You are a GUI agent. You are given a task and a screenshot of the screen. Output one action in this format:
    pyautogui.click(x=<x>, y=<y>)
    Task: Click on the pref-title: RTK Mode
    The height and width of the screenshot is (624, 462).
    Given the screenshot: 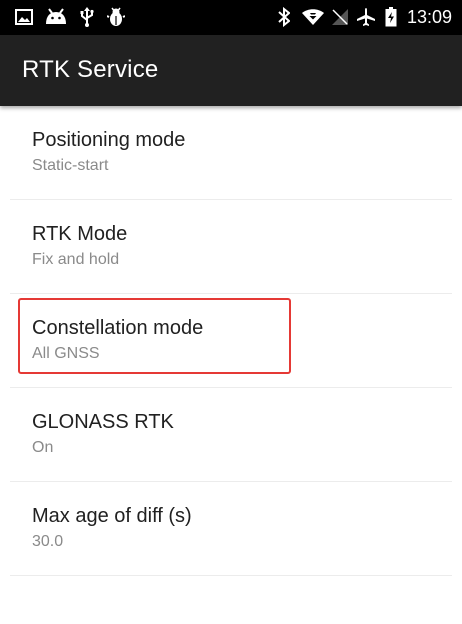 What is the action you would take?
    pyautogui.click(x=80, y=234)
    